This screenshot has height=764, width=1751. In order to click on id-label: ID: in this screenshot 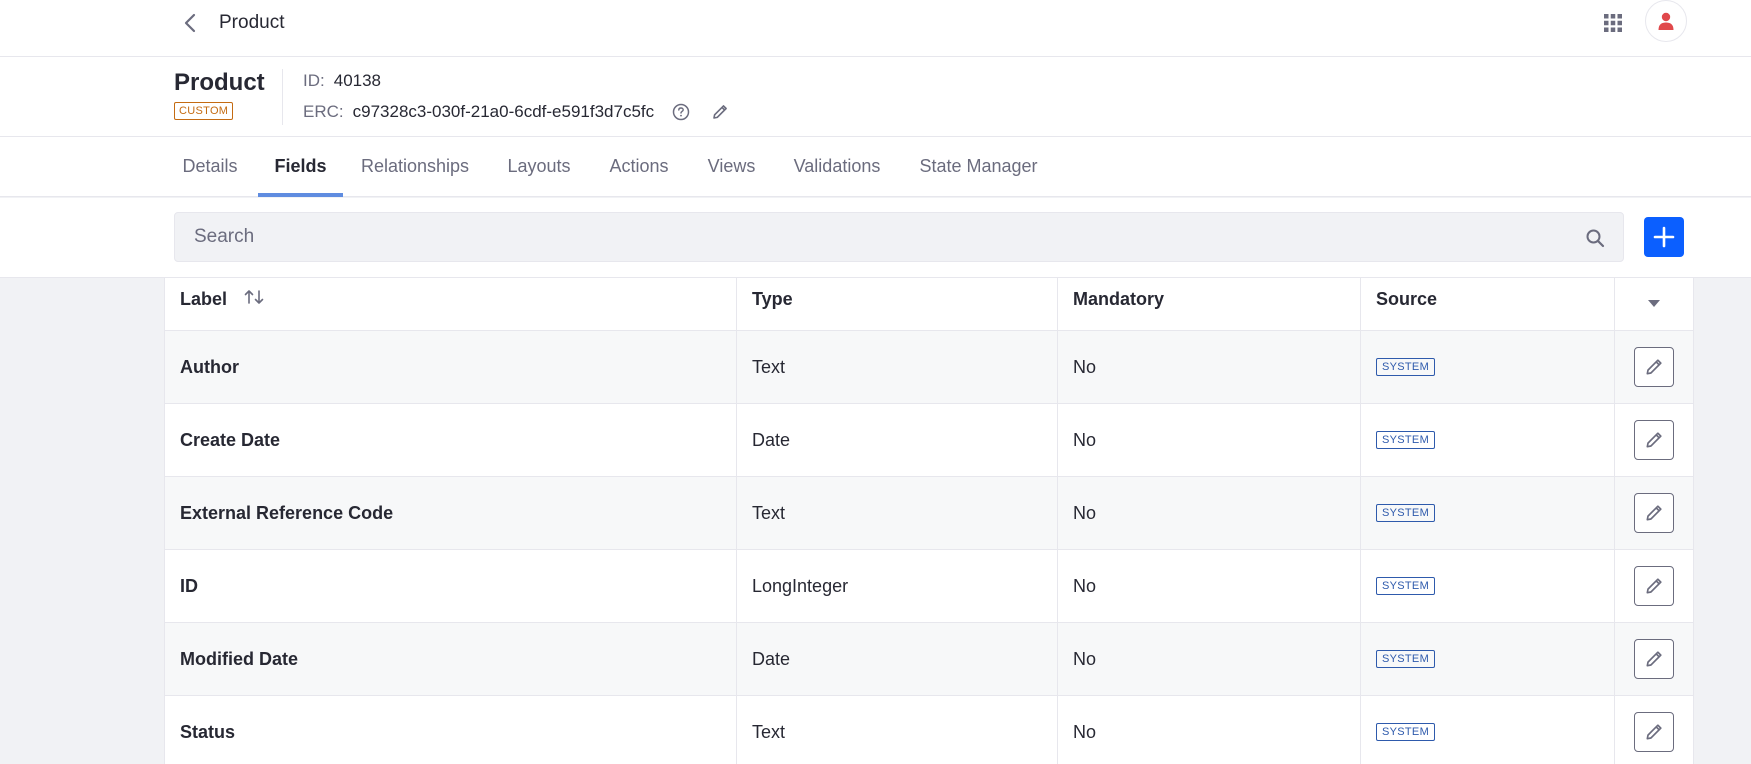, I will do `click(314, 80)`.